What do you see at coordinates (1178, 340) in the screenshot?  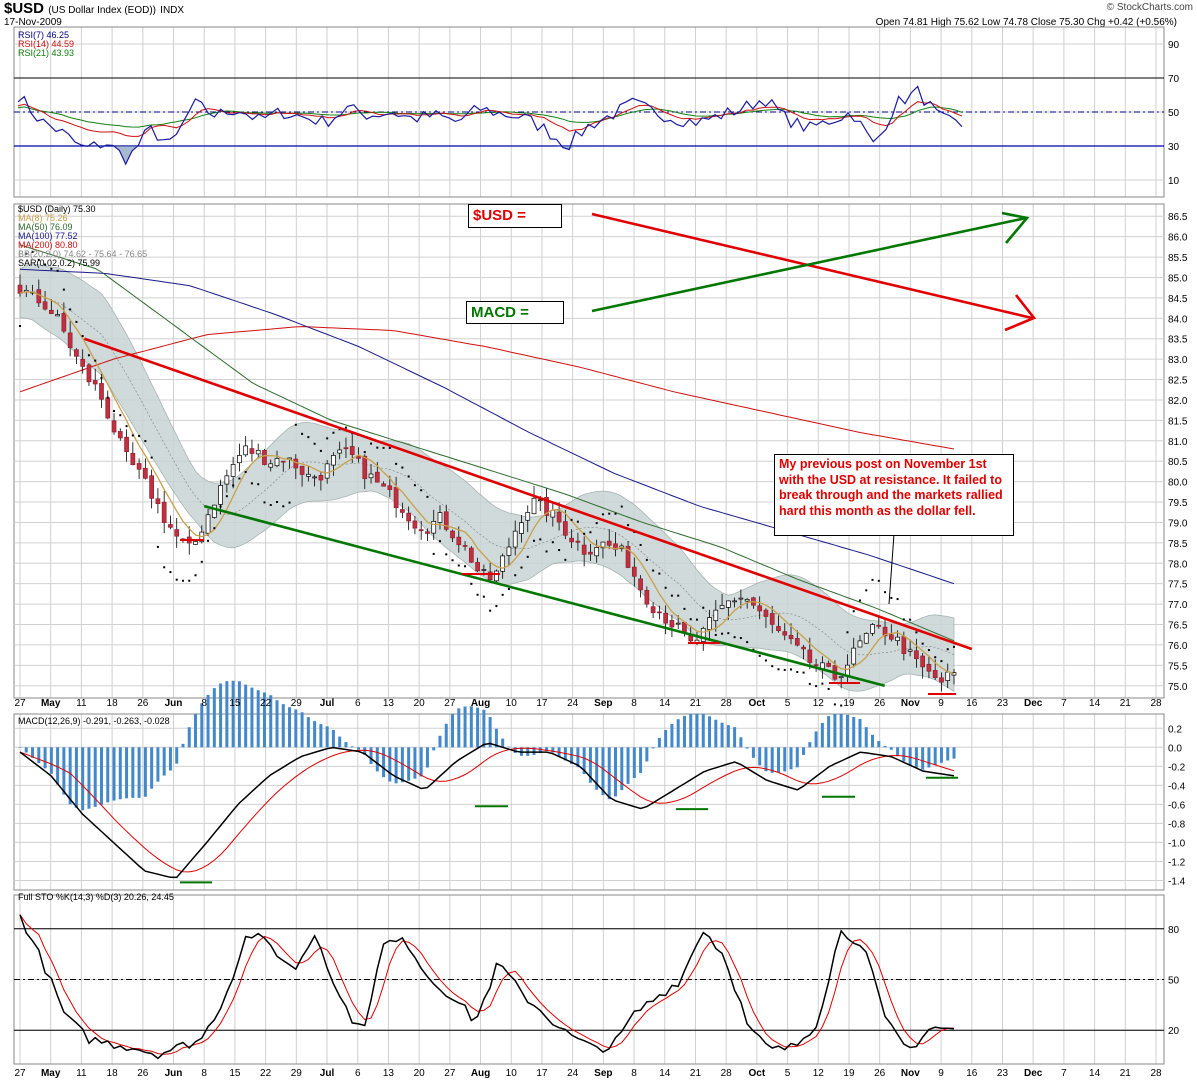 I see `price-tick-label: 83.5` at bounding box center [1178, 340].